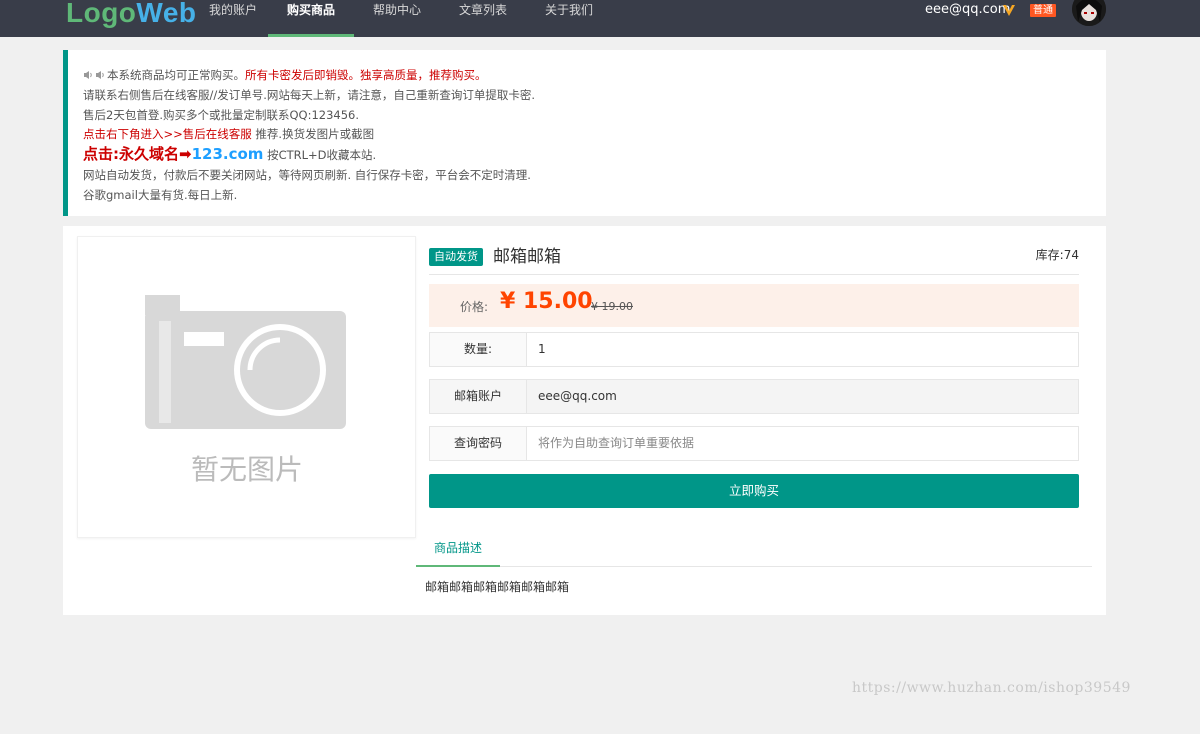 This screenshot has width=1200, height=734. Describe the element at coordinates (754, 396) in the screenshot. I see `email-account-field: 邮箱账户 eee@qq.com` at that location.